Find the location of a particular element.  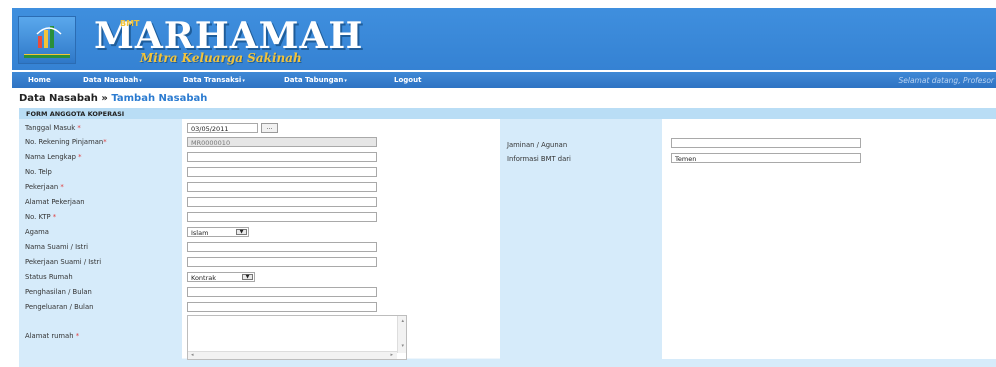

status-rumah-select: Kontrak ▼ is located at coordinates (221, 277).